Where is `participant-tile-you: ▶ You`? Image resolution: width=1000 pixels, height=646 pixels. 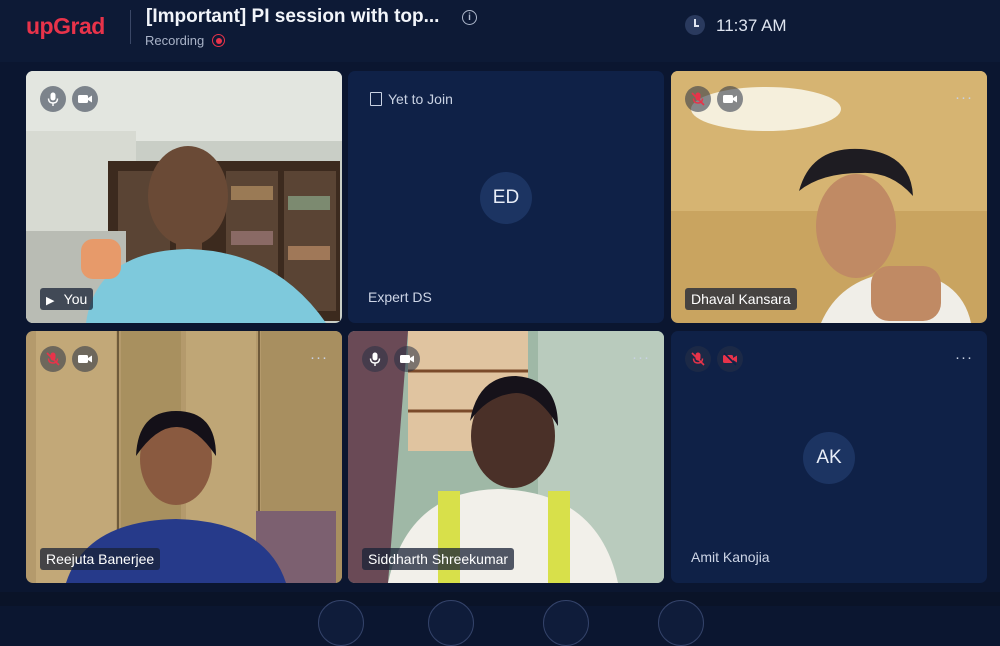
participant-tile-you: ▶ You is located at coordinates (184, 197).